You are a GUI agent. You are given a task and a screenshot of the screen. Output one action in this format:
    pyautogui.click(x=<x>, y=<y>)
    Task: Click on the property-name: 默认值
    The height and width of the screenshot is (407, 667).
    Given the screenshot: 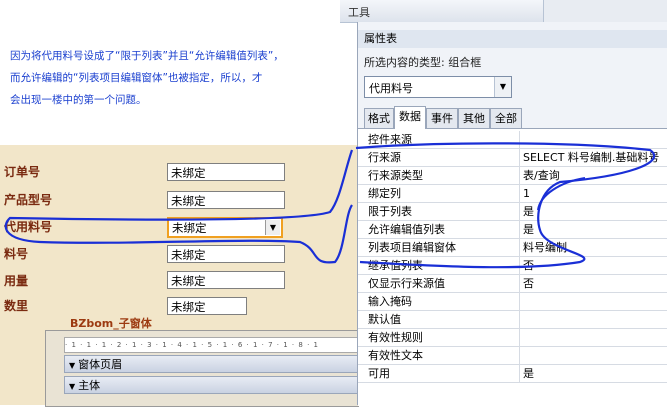 What is the action you would take?
    pyautogui.click(x=384, y=319)
    